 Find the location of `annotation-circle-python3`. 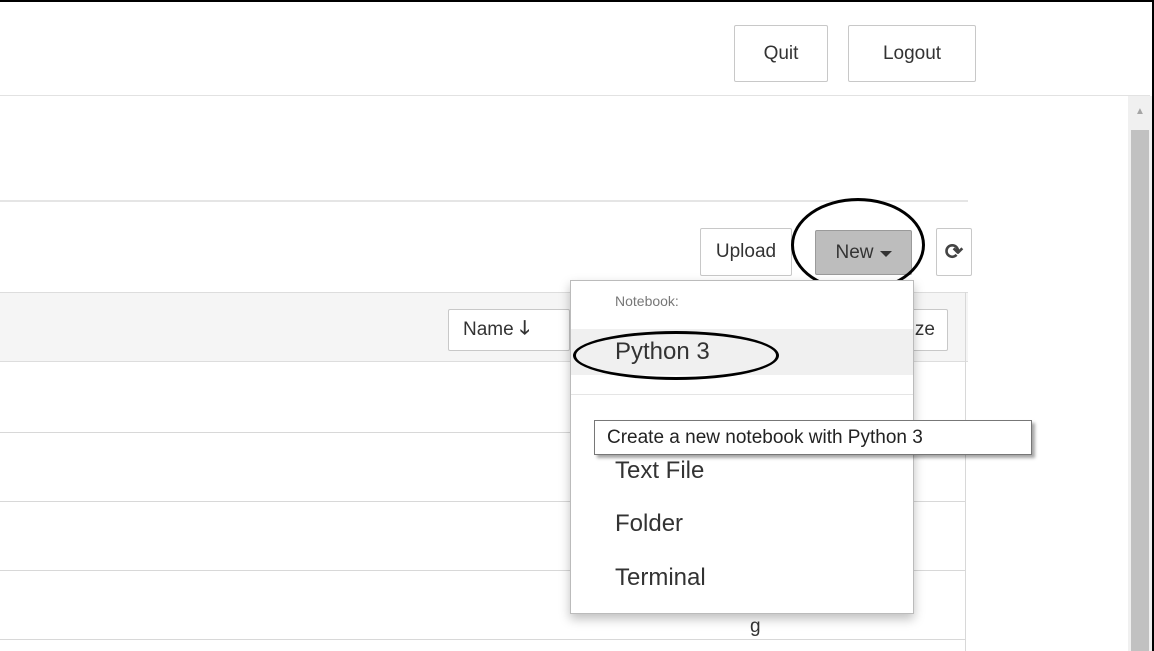

annotation-circle-python3 is located at coordinates (676, 355).